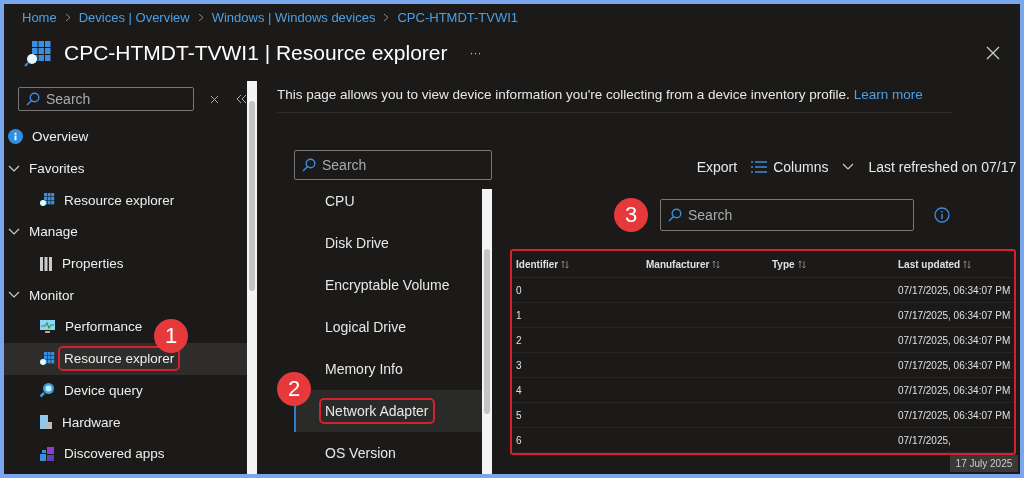 The width and height of the screenshot is (1024, 478). I want to click on breadcrumb-link: Devices | Overview, so click(134, 17).